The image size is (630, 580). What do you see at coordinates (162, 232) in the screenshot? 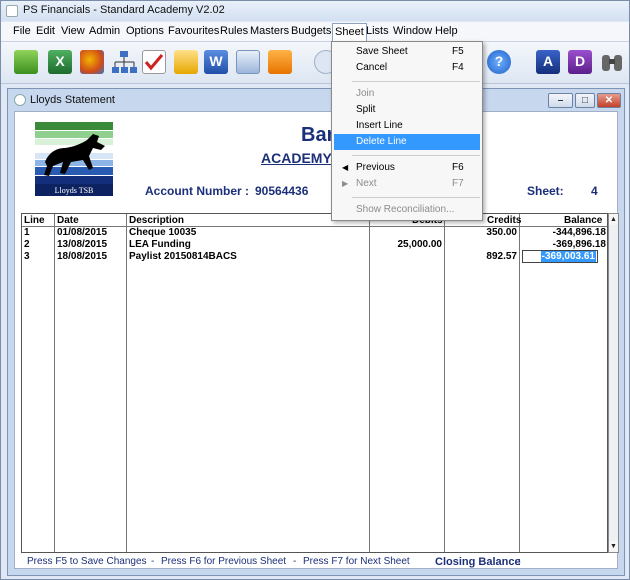
I see `row1-description: Cheque 10035` at bounding box center [162, 232].